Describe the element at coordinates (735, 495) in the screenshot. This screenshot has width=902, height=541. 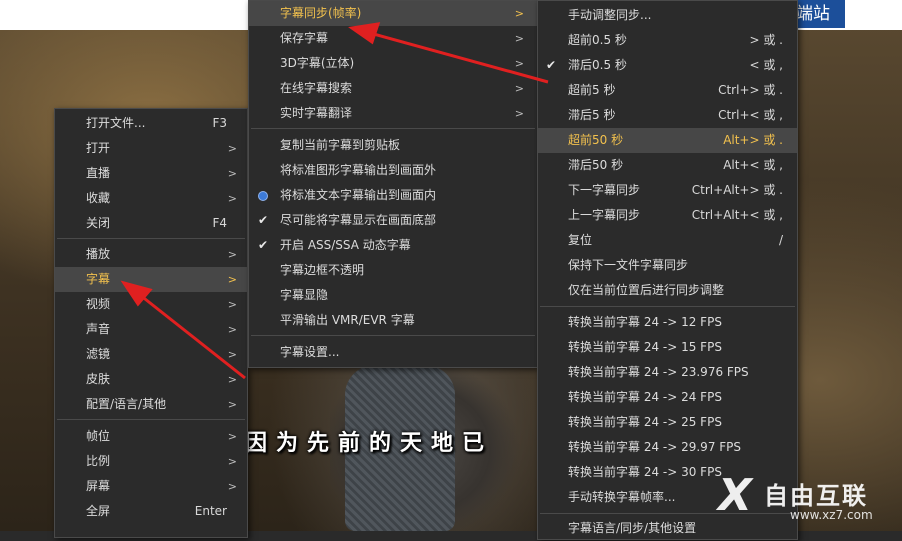
I see `watermark-x-icon: X` at that location.